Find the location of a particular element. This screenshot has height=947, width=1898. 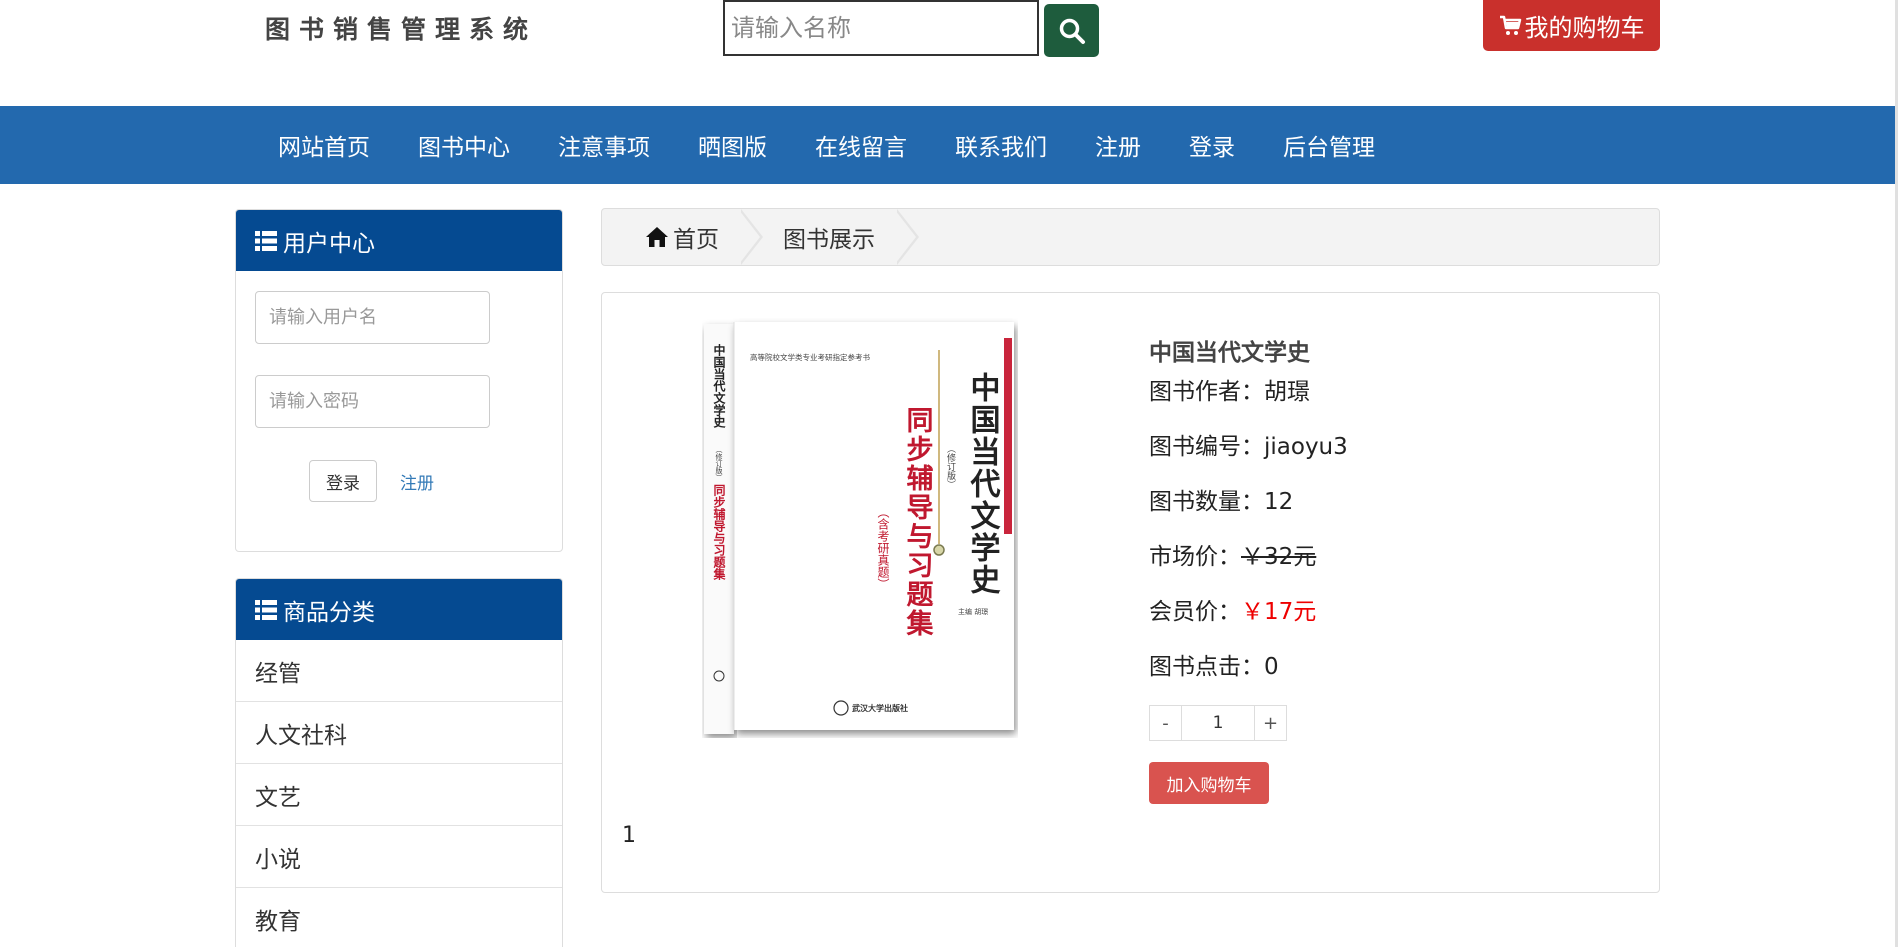

category-item-education: 教育 is located at coordinates (399, 917).